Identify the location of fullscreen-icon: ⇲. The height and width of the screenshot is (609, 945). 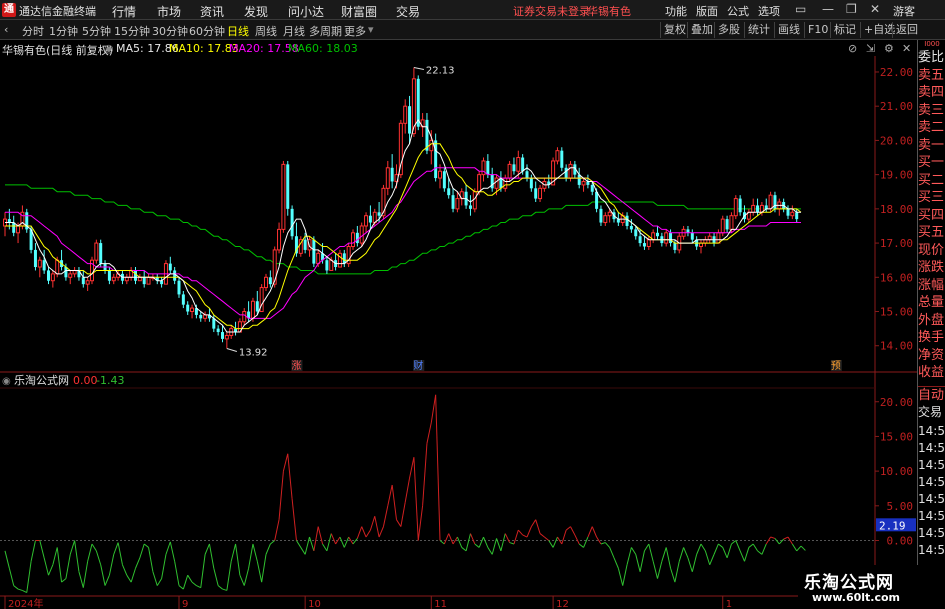
(870, 48).